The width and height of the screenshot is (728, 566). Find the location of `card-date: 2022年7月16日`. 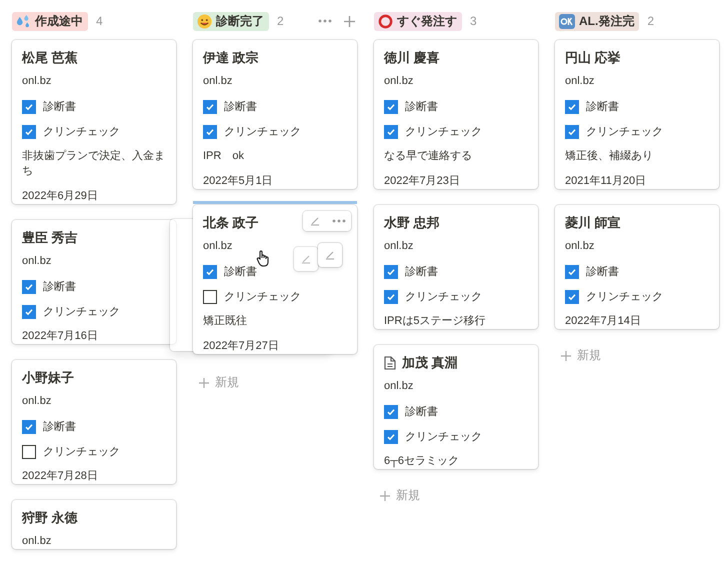

card-date: 2022年7月16日 is located at coordinates (60, 336).